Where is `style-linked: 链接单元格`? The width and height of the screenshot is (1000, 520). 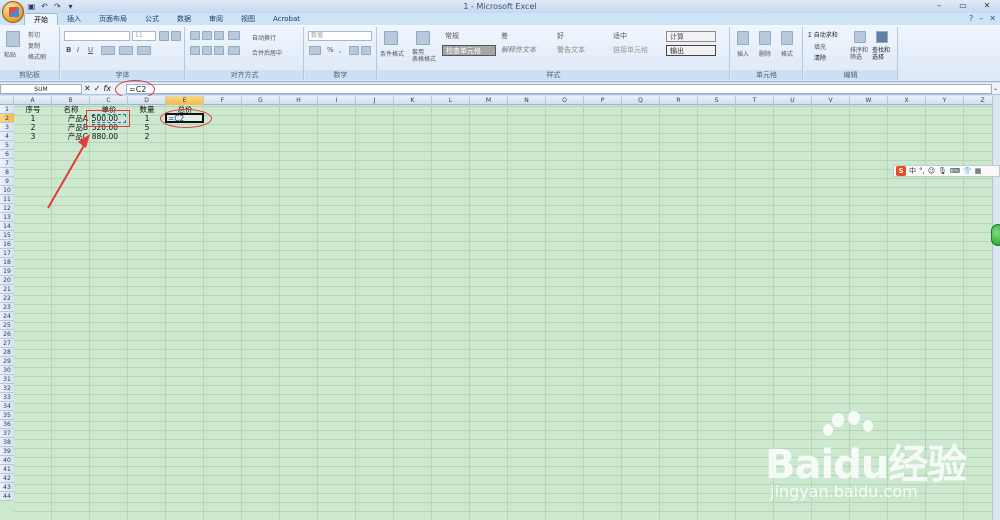 style-linked: 链接单元格 is located at coordinates (637, 50).